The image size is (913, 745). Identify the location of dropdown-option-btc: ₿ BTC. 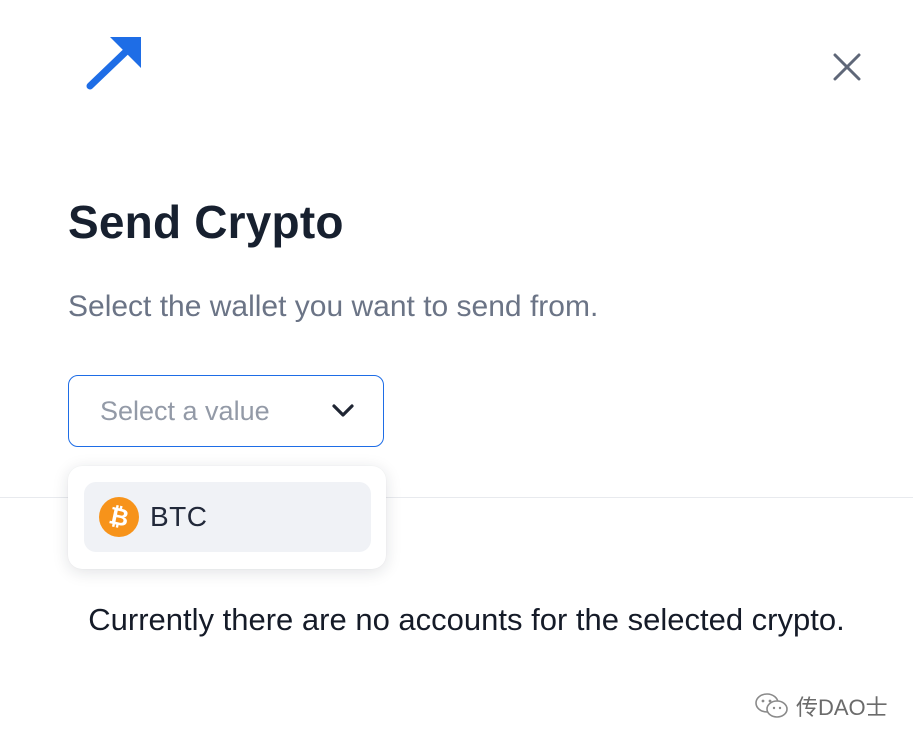
(227, 517).